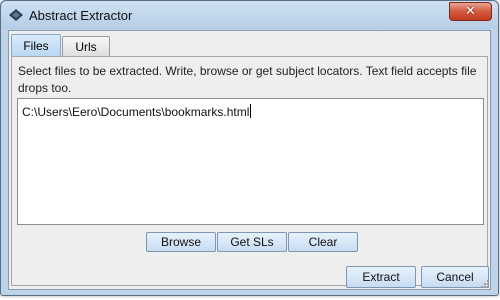 The width and height of the screenshot is (500, 300). What do you see at coordinates (381, 277) in the screenshot?
I see `extract-button: Extract` at bounding box center [381, 277].